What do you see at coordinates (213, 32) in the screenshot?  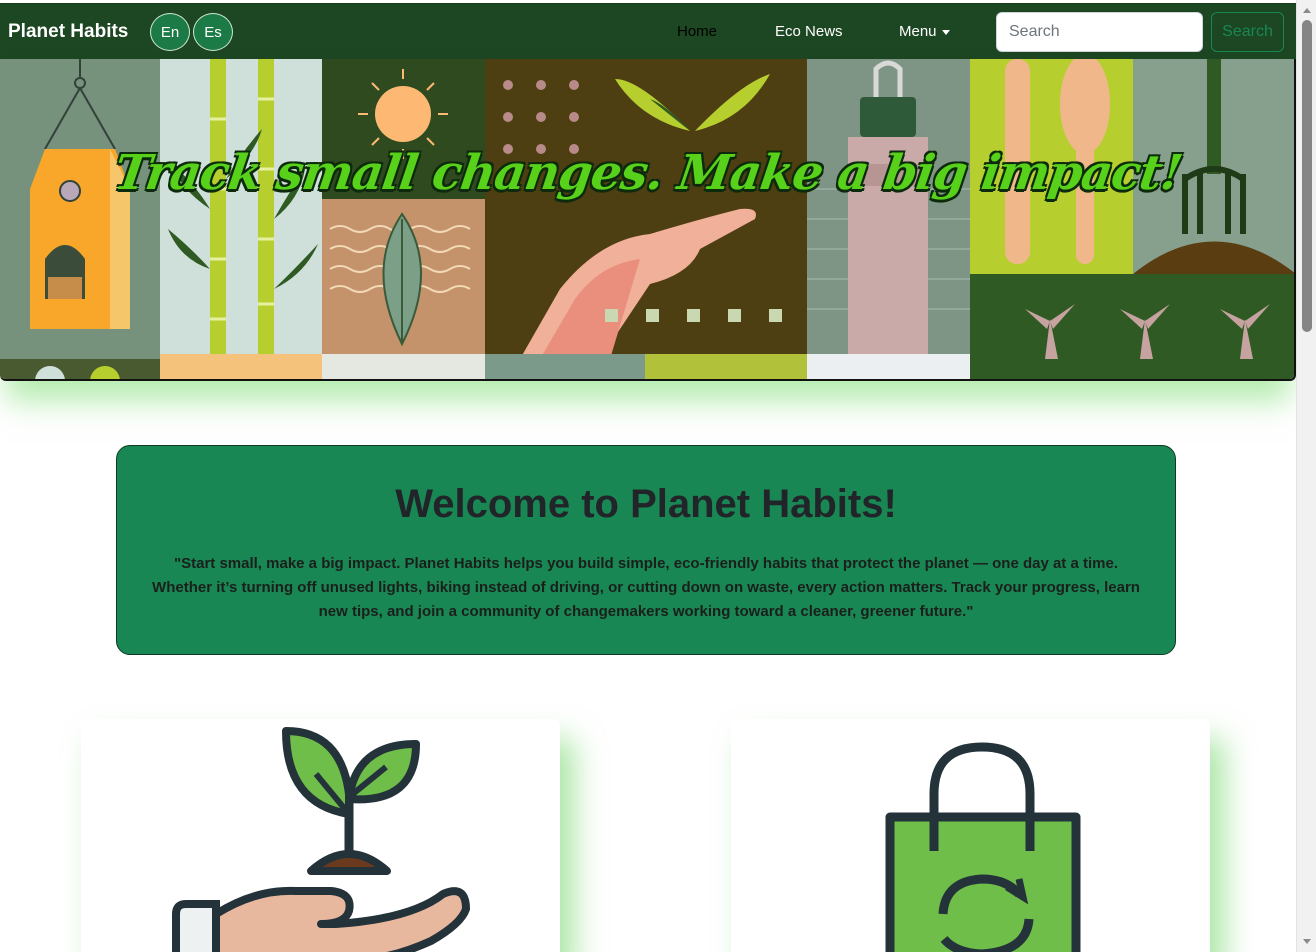 I see `lang-es-button: Es` at bounding box center [213, 32].